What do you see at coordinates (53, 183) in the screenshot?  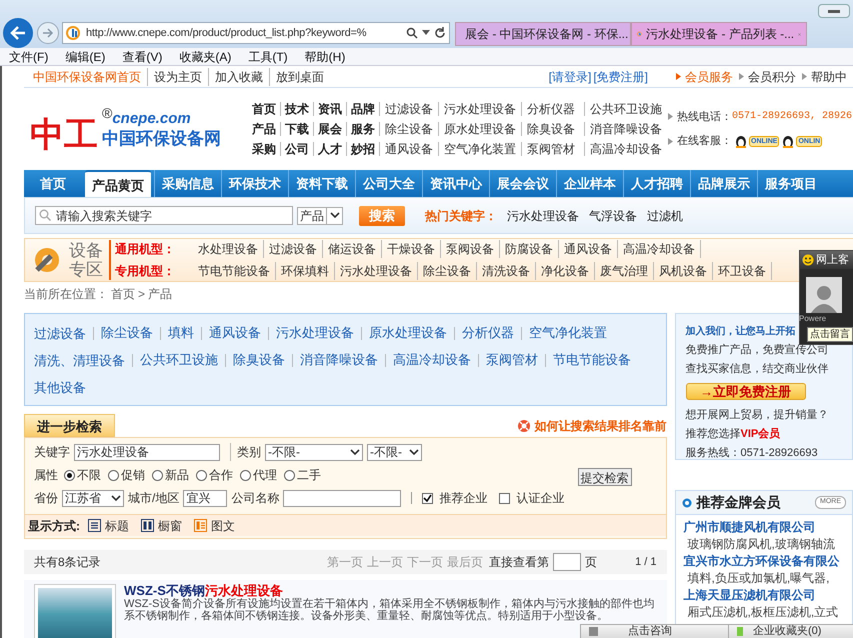 I see `nav-tab: 首页` at bounding box center [53, 183].